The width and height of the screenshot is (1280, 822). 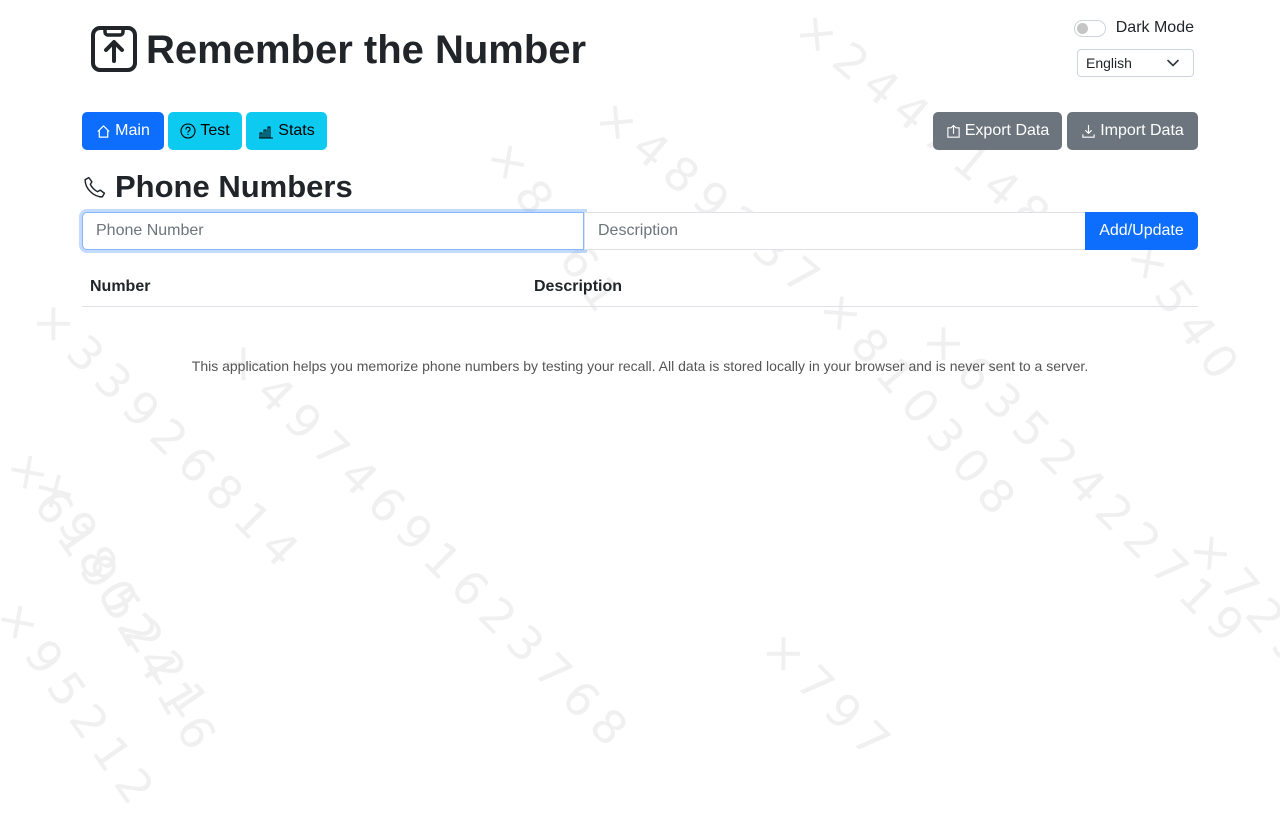 What do you see at coordinates (114, 49) in the screenshot?
I see `clipboard-upload-icon` at bounding box center [114, 49].